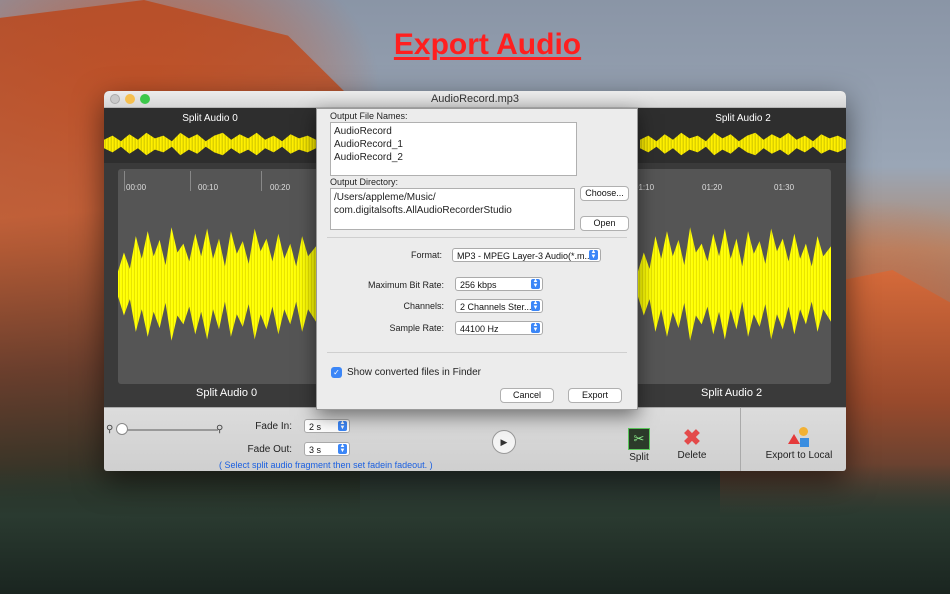 The width and height of the screenshot is (950, 594). What do you see at coordinates (145, 99) in the screenshot?
I see `zoom-button` at bounding box center [145, 99].